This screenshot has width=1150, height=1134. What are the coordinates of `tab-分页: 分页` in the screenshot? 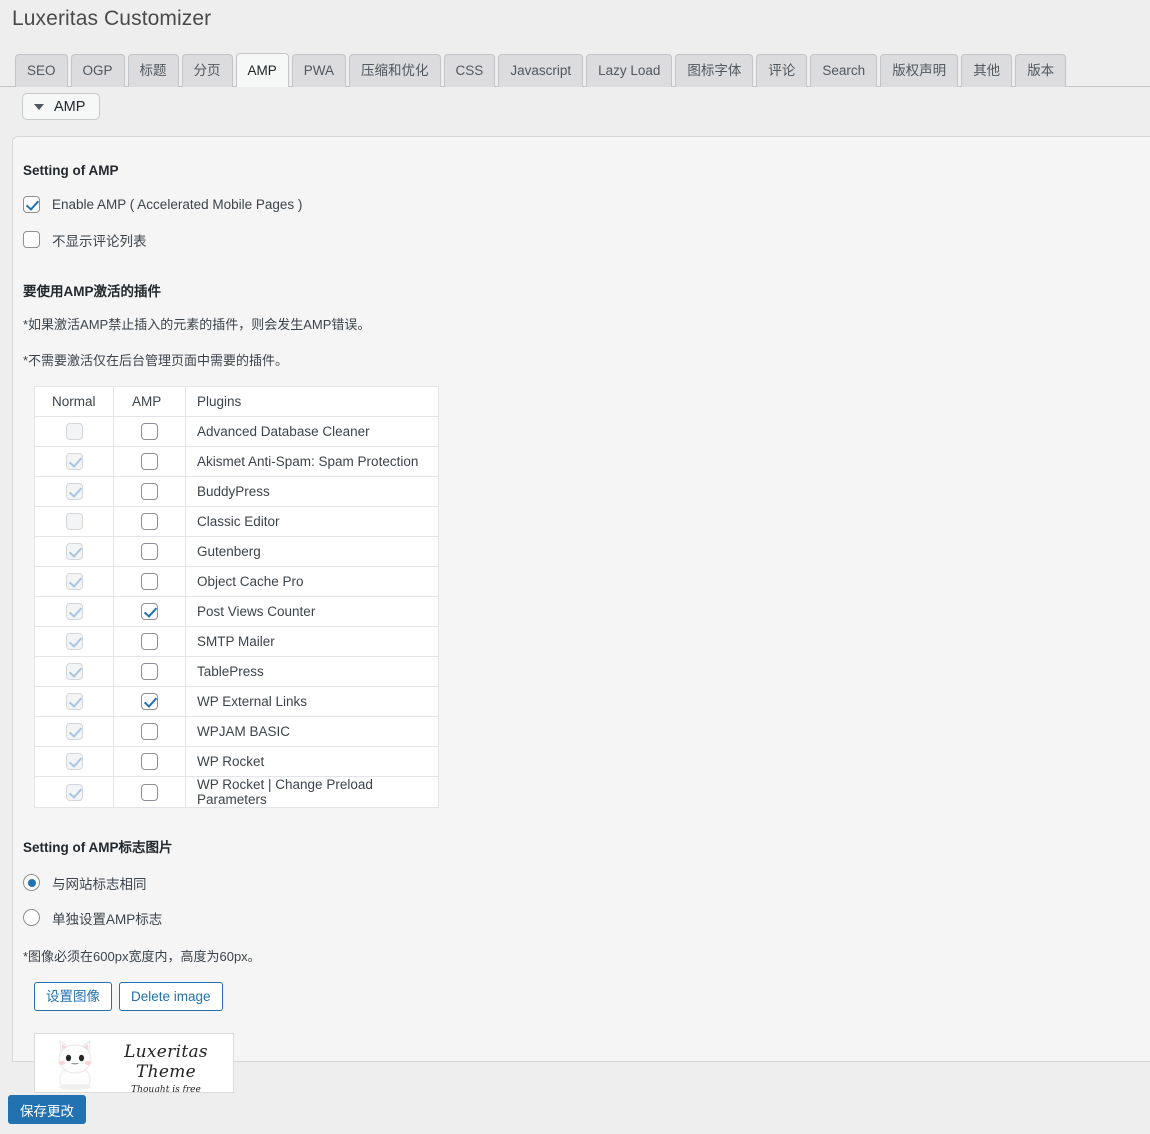 It's located at (207, 70).